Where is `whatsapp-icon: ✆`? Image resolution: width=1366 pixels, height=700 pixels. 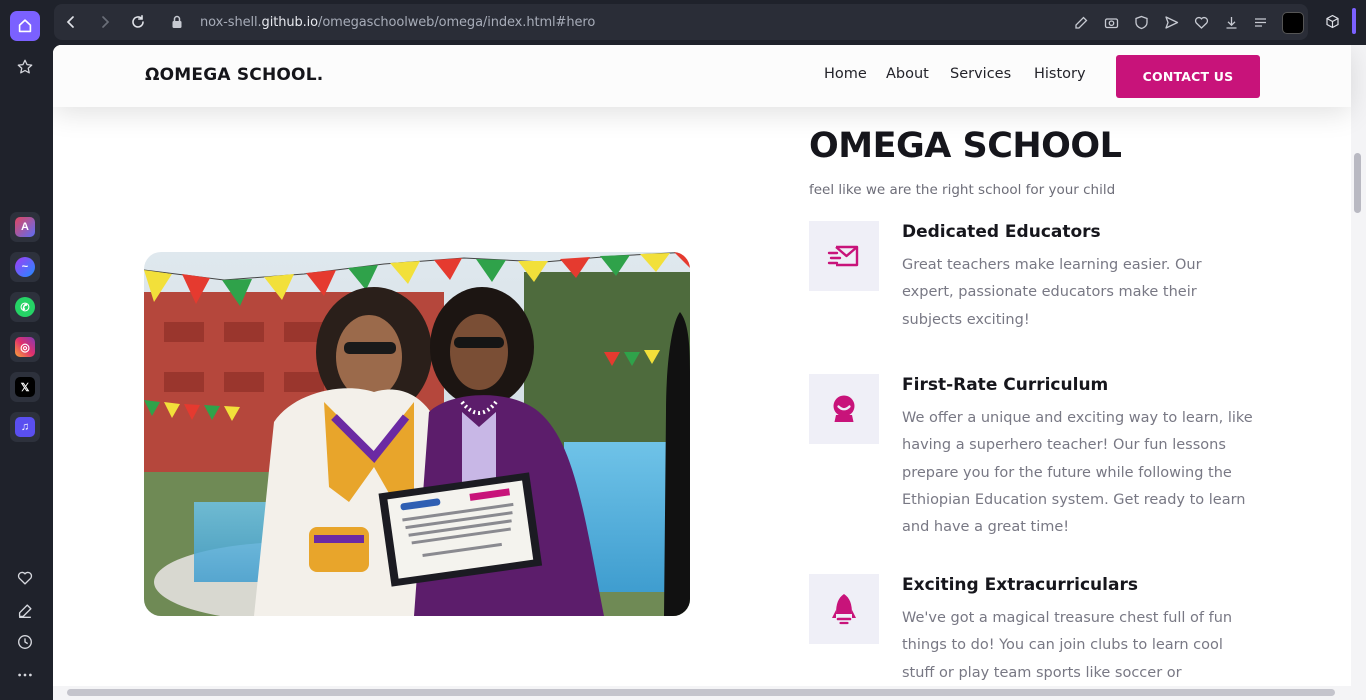 whatsapp-icon: ✆ is located at coordinates (25, 307).